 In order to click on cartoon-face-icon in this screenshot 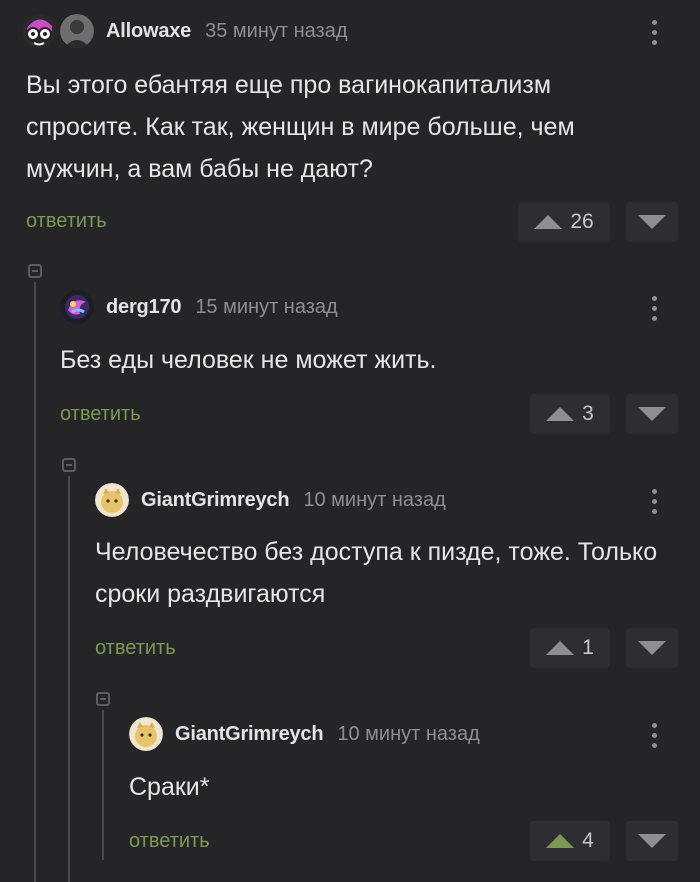, I will do `click(39, 31)`.